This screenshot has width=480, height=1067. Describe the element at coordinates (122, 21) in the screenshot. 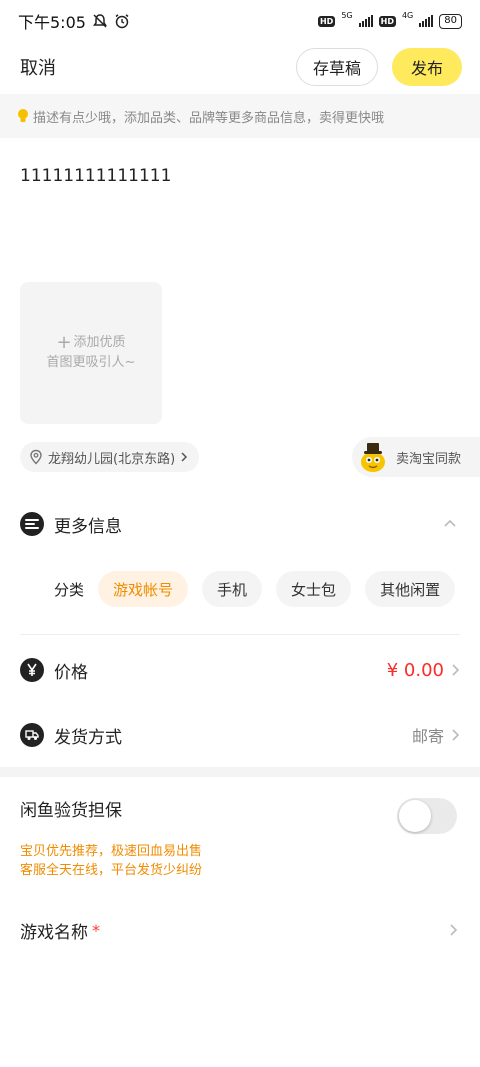

I see `alarm-icon` at that location.